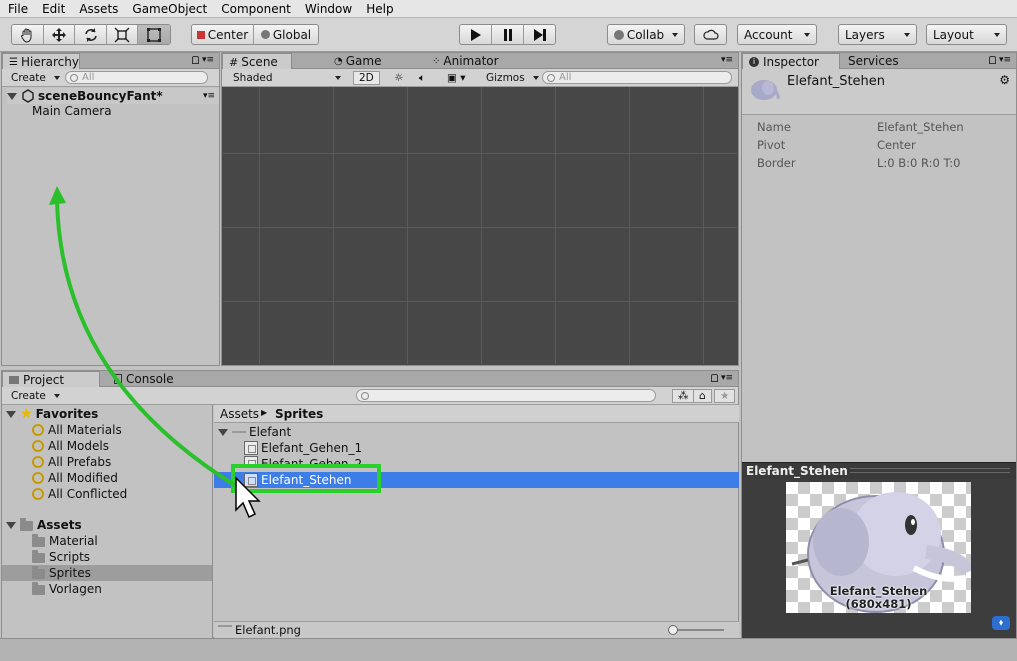  I want to click on tab-scene: # Scene, so click(257, 61).